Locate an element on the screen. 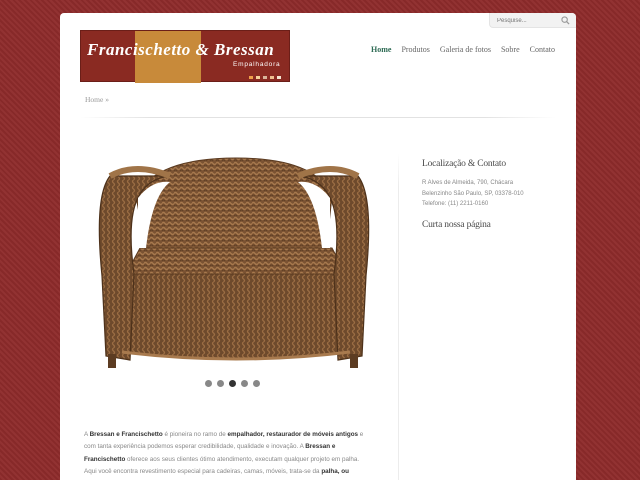 The image size is (640, 480). location-title: Localização & Contato is located at coordinates (464, 164).